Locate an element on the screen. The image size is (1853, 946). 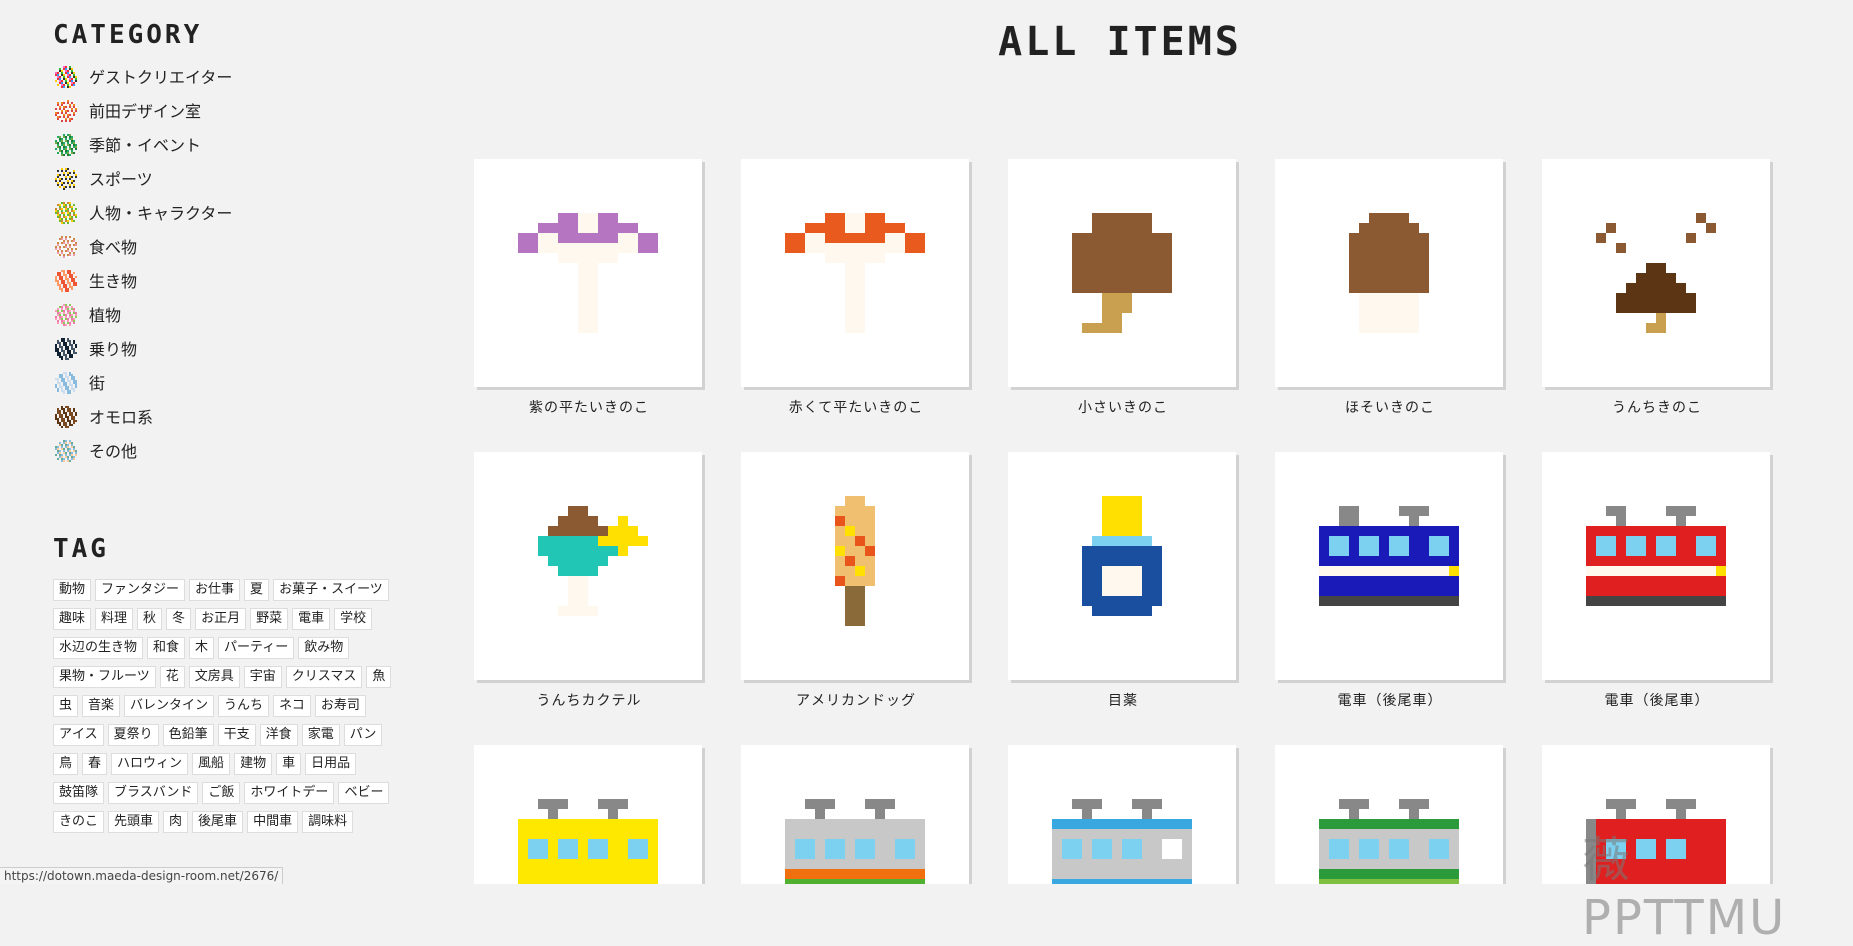
tag-chip: 電車 is located at coordinates (311, 619).